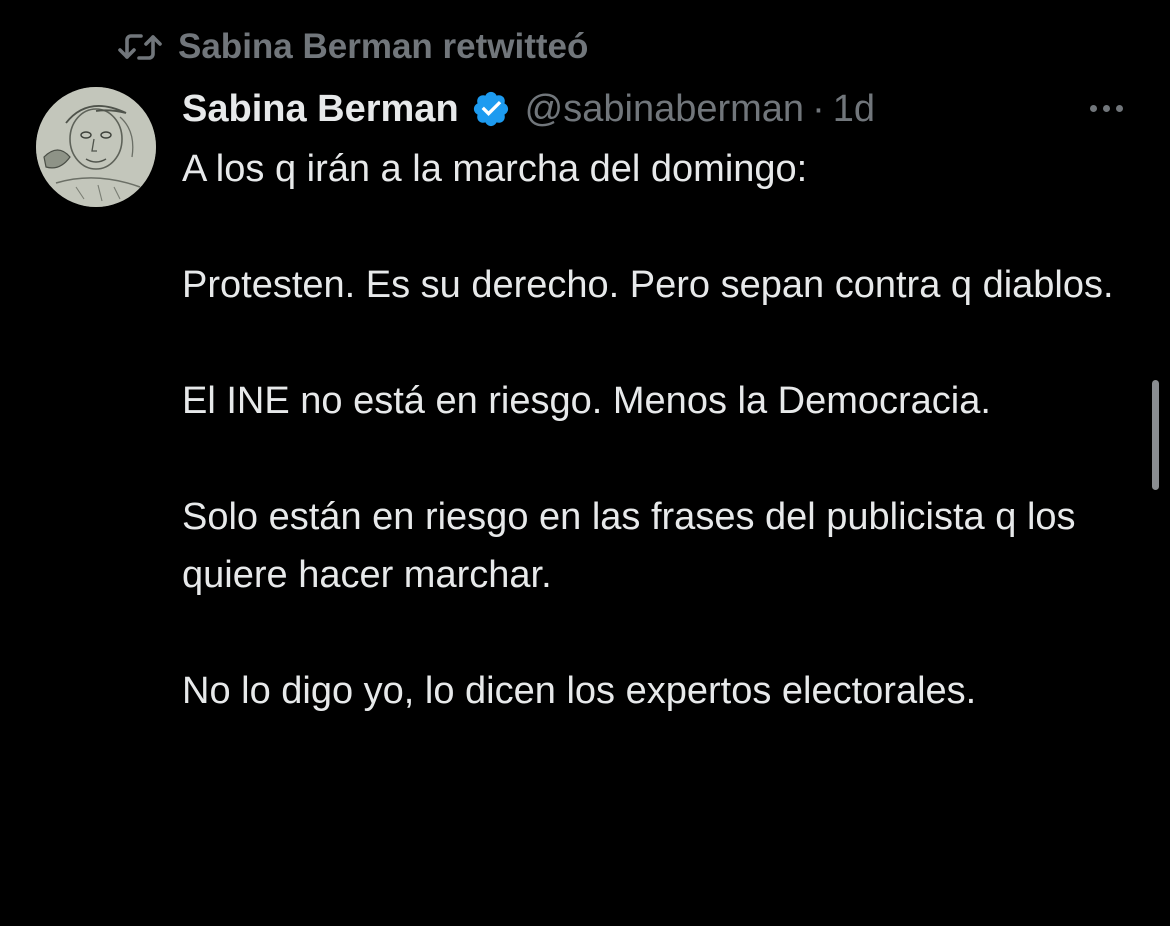 Image resolution: width=1170 pixels, height=926 pixels. I want to click on author-handle: @sabinaberman, so click(664, 109).